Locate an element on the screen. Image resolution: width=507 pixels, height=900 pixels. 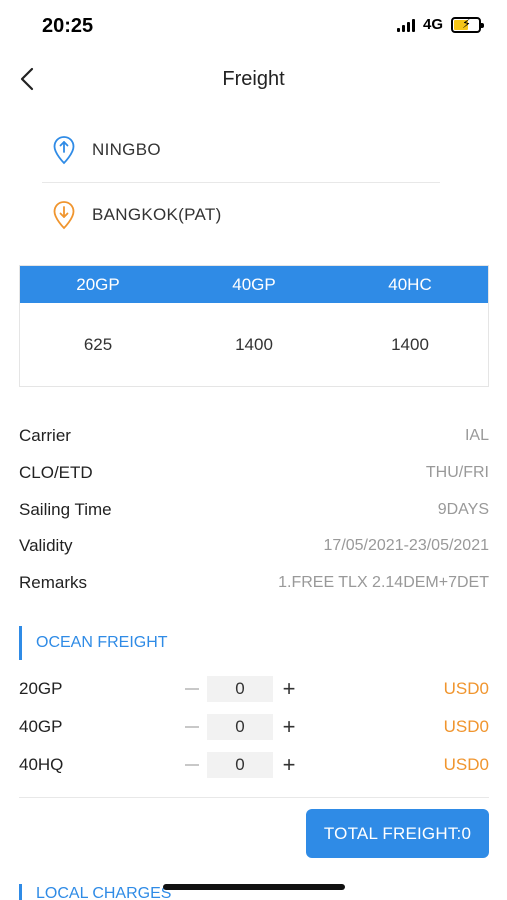
detail-label: CLO/ETD is located at coordinates (56, 473).